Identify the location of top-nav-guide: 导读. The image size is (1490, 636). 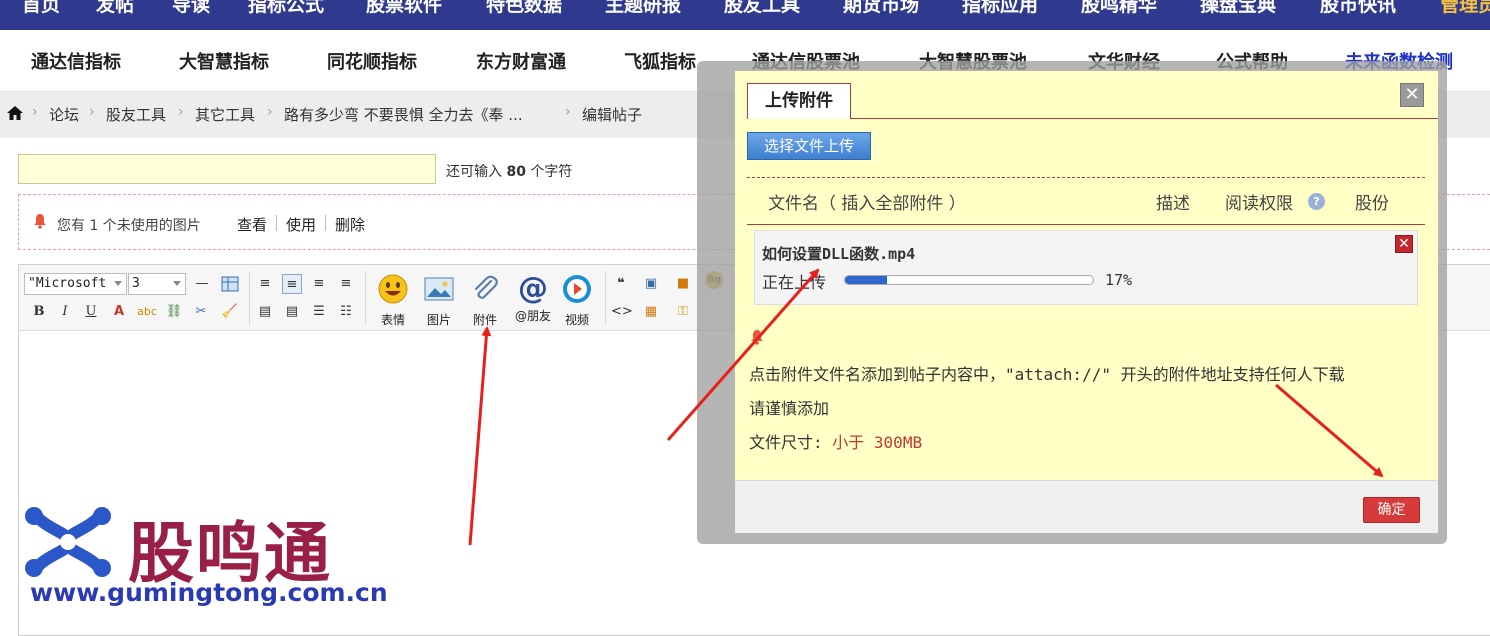
(191, 8).